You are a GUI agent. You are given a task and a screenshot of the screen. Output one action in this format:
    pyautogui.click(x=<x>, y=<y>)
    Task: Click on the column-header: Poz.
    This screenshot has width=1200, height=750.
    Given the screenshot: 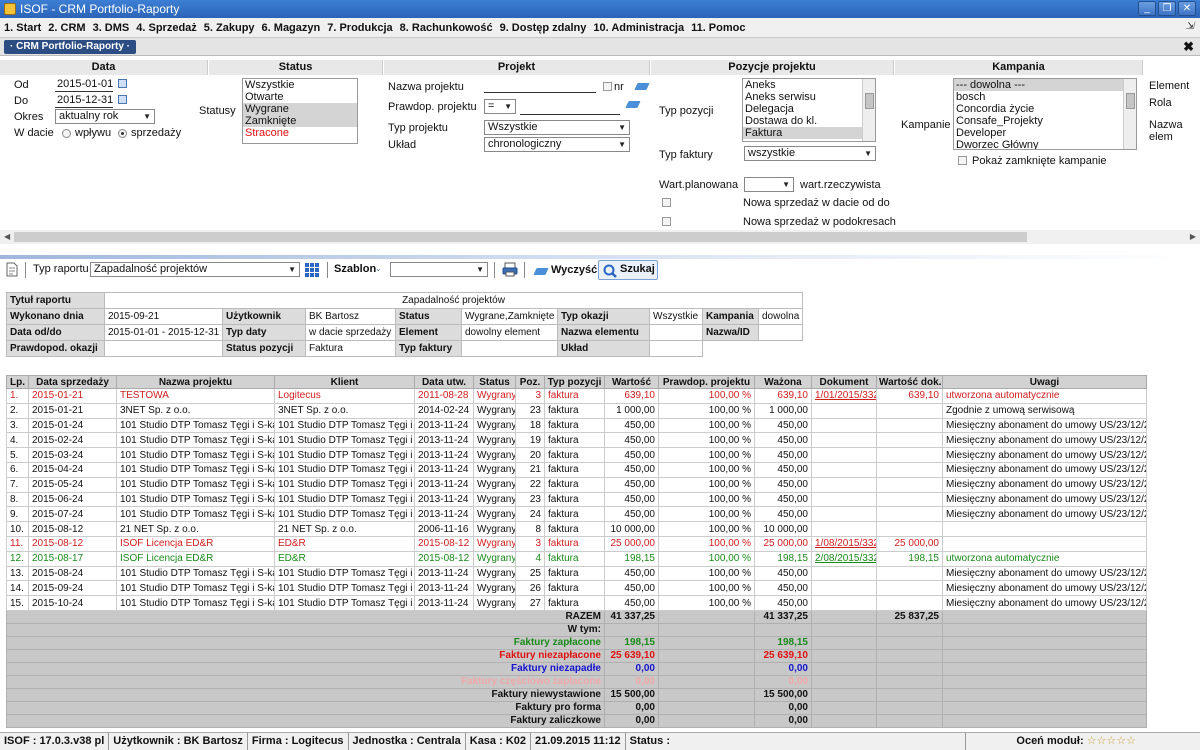 What is the action you would take?
    pyautogui.click(x=530, y=382)
    